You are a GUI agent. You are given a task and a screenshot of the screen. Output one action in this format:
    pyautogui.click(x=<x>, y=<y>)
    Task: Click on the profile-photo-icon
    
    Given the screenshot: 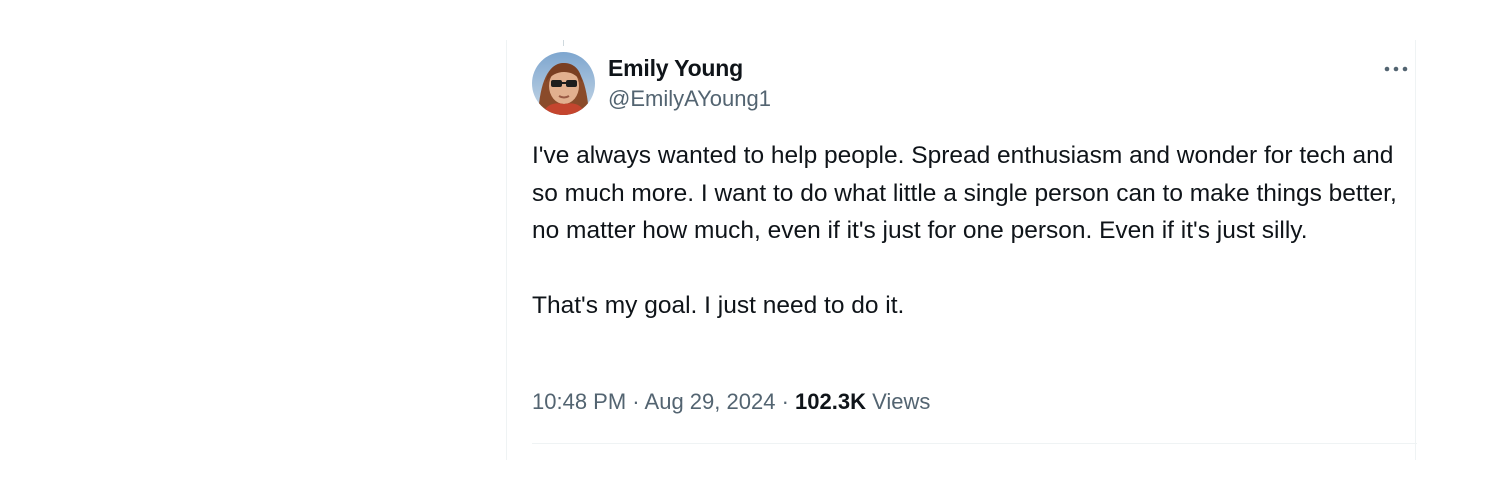 What is the action you would take?
    pyautogui.click(x=563, y=83)
    